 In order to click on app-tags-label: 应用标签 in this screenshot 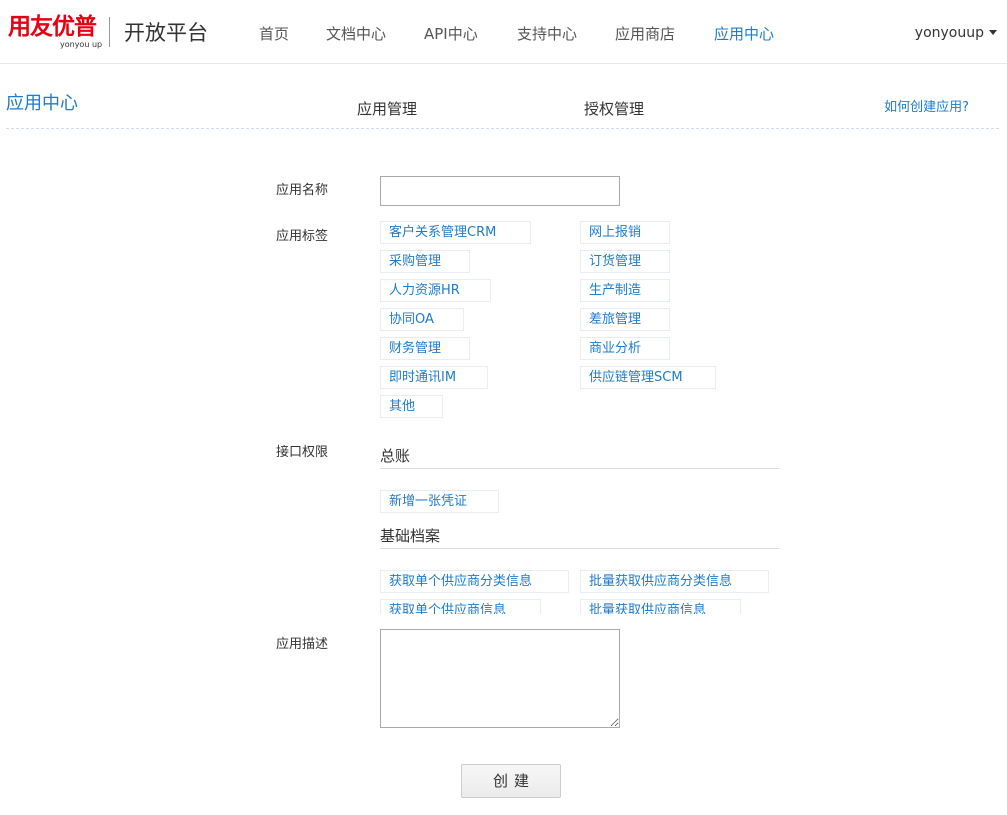, I will do `click(302, 236)`.